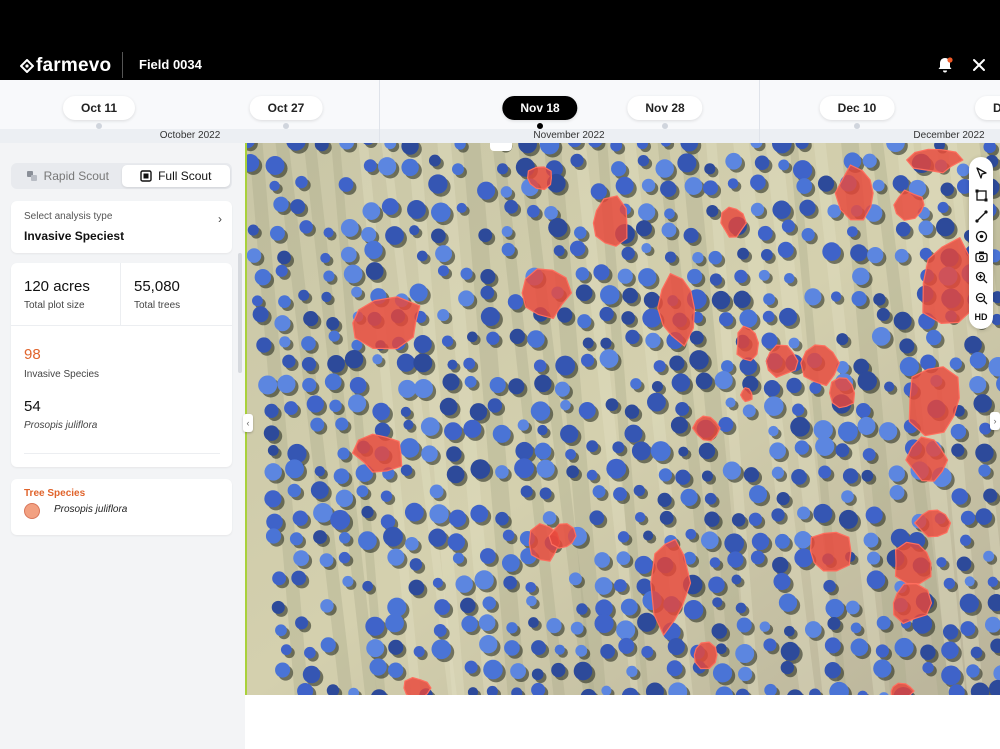 This screenshot has width=1000, height=749. I want to click on header-divider, so click(122, 65).